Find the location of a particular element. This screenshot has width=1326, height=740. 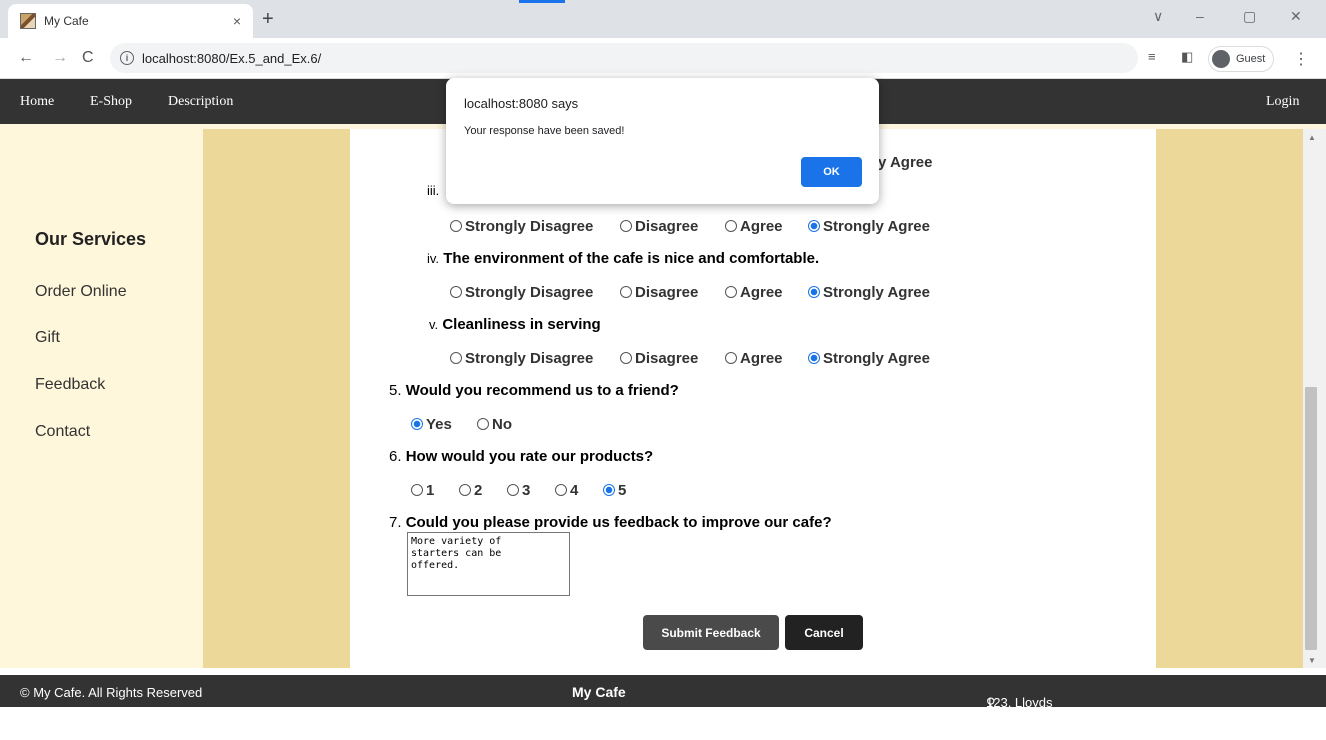

url-text: localhost:8080/Ex.5_and_Ex.6/ is located at coordinates (232, 58).